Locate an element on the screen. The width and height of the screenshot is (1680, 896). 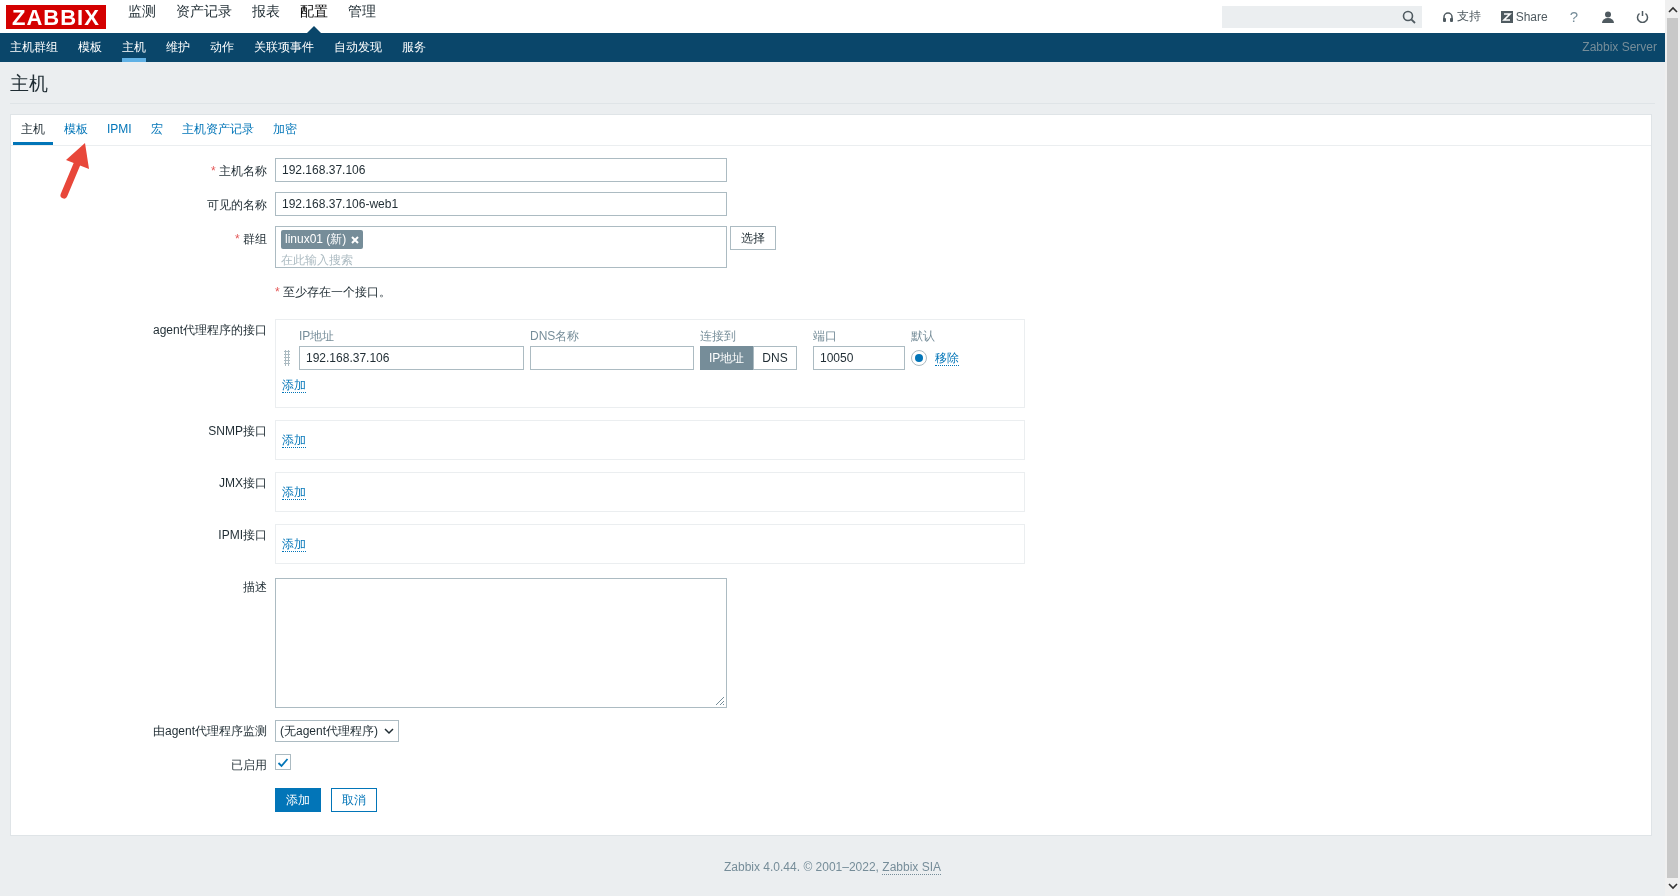
proxy-dropdown: (无agent代理程序) is located at coordinates (337, 731).